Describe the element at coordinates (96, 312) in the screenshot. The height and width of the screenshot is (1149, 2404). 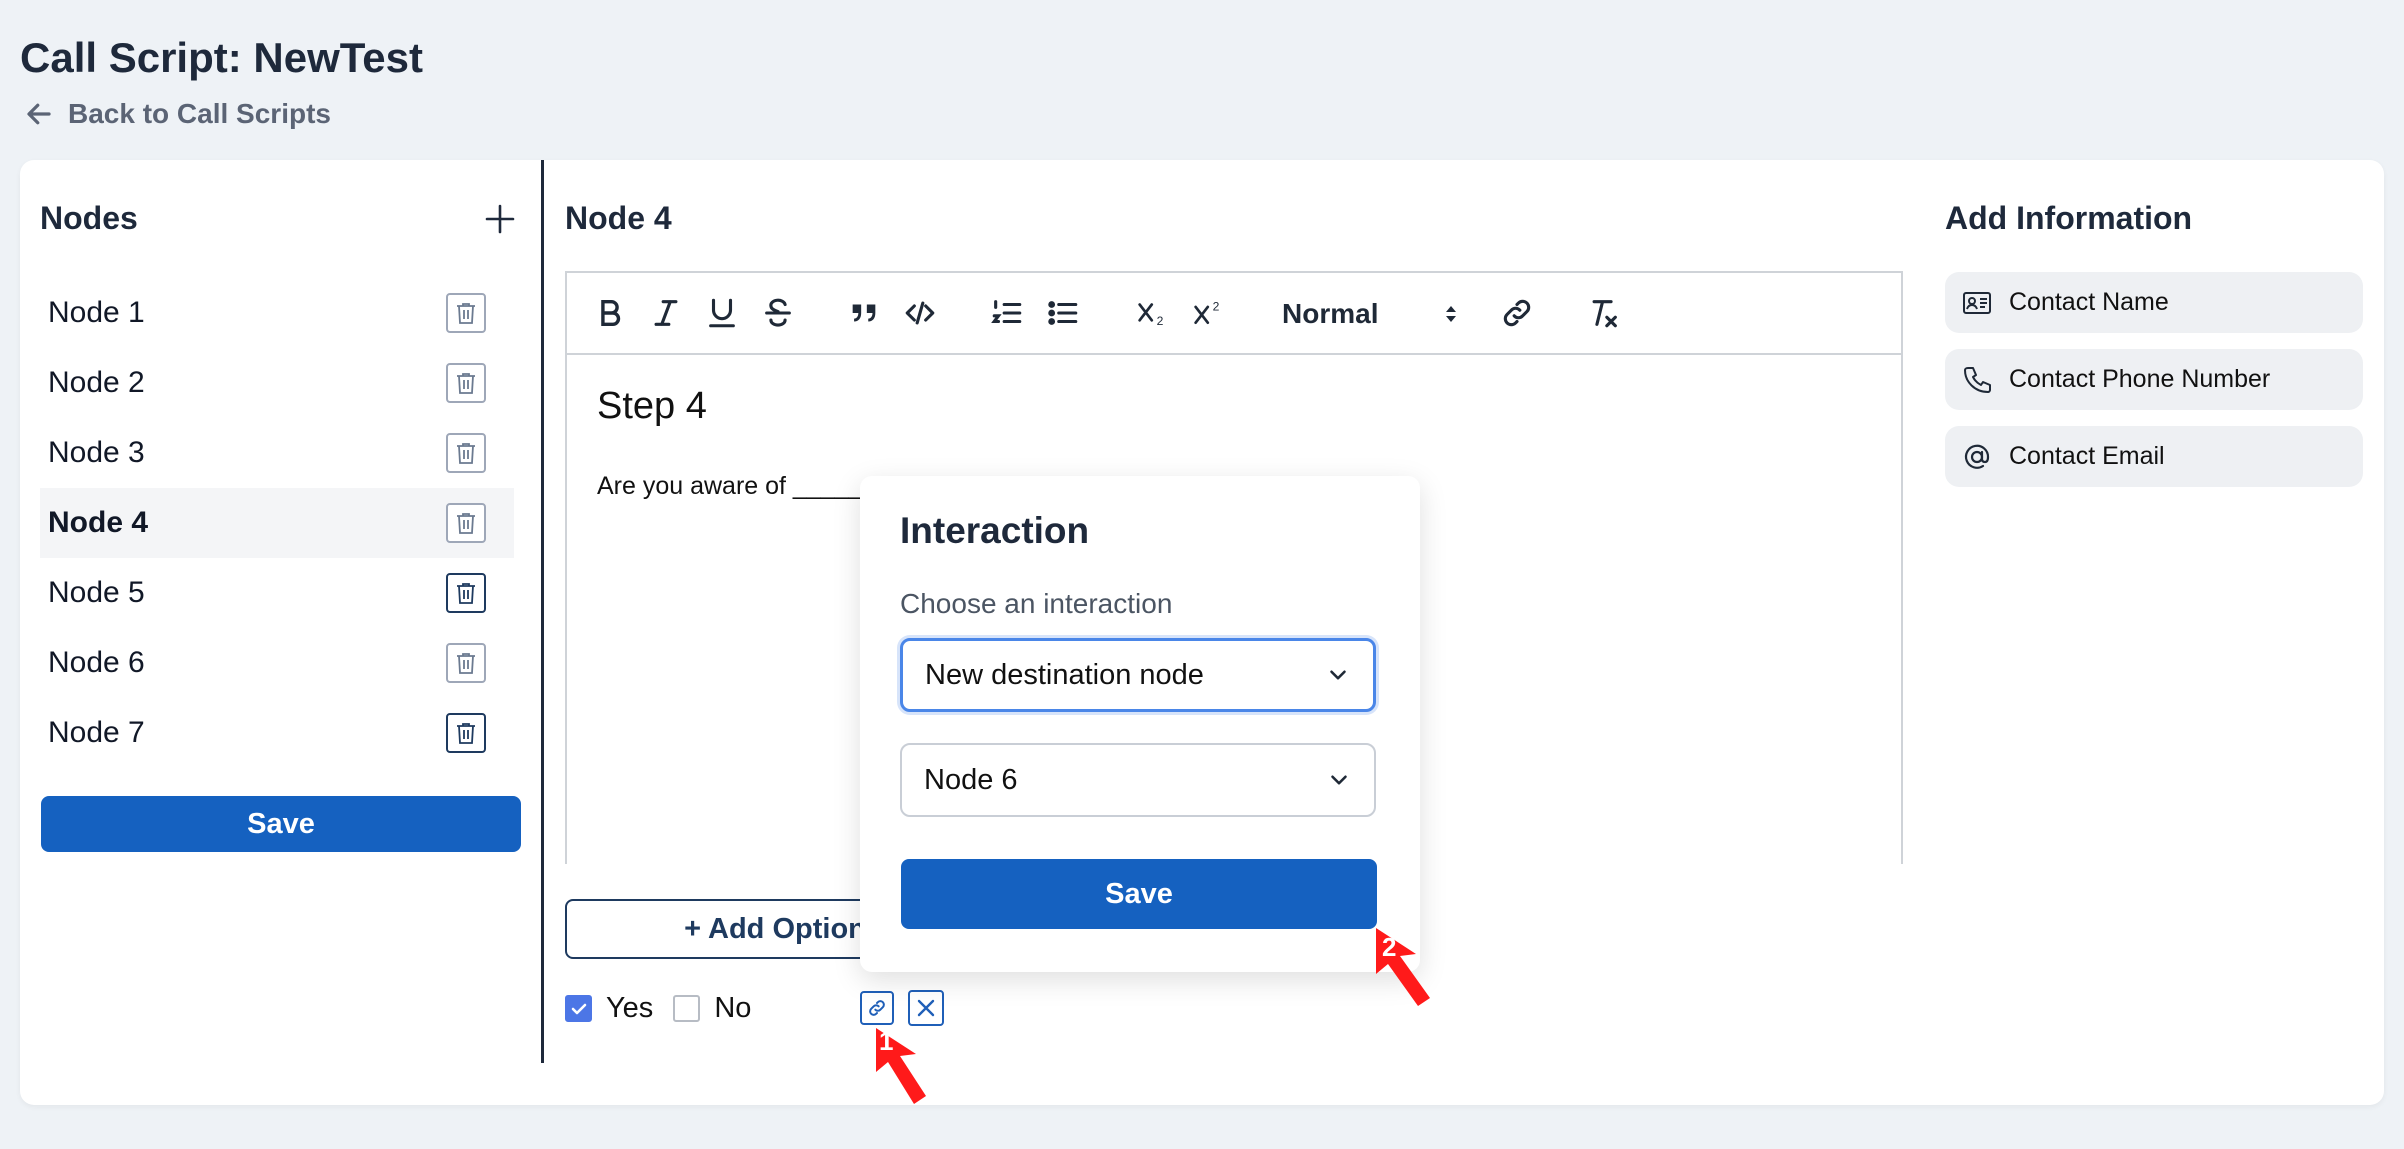
I see `node-label: Node 1` at that location.